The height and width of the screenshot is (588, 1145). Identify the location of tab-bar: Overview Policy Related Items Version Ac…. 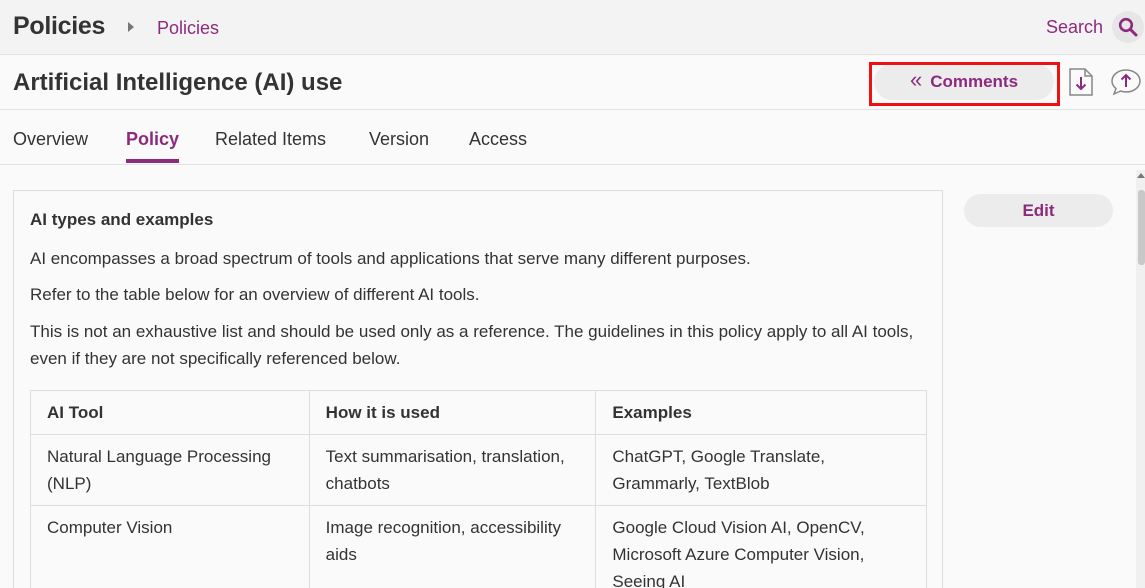
(572, 138).